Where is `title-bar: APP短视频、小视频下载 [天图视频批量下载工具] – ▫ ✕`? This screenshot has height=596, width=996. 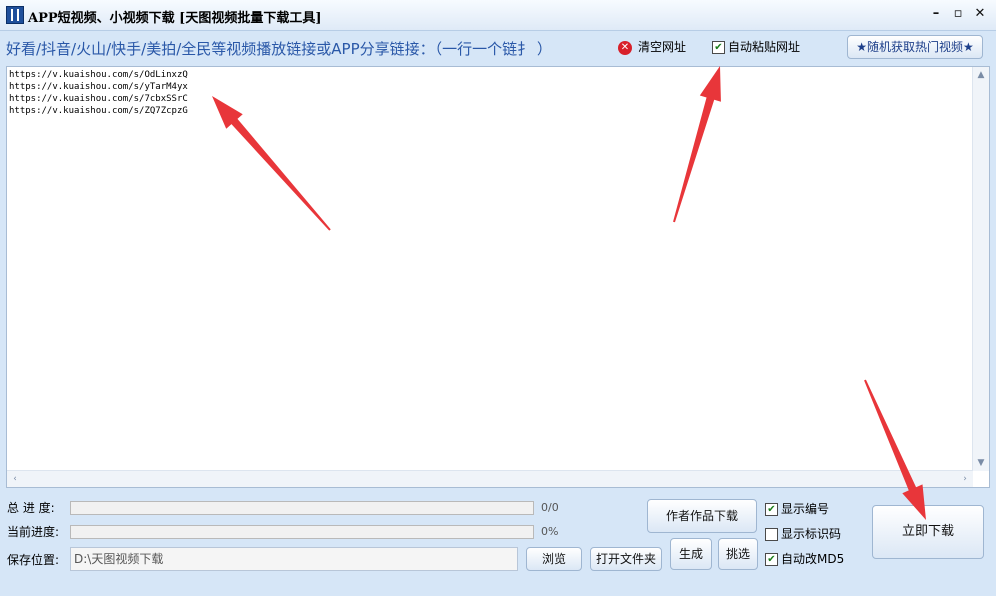 title-bar: APP短视频、小视频下载 [天图视频批量下载工具] – ▫ ✕ is located at coordinates (498, 15).